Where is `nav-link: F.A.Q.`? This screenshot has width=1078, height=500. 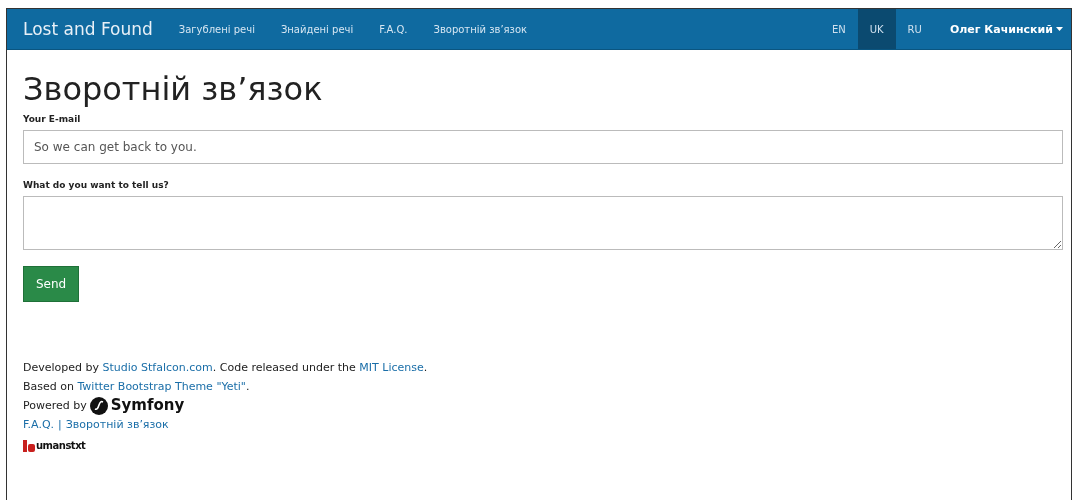
nav-link: F.A.Q. is located at coordinates (393, 29).